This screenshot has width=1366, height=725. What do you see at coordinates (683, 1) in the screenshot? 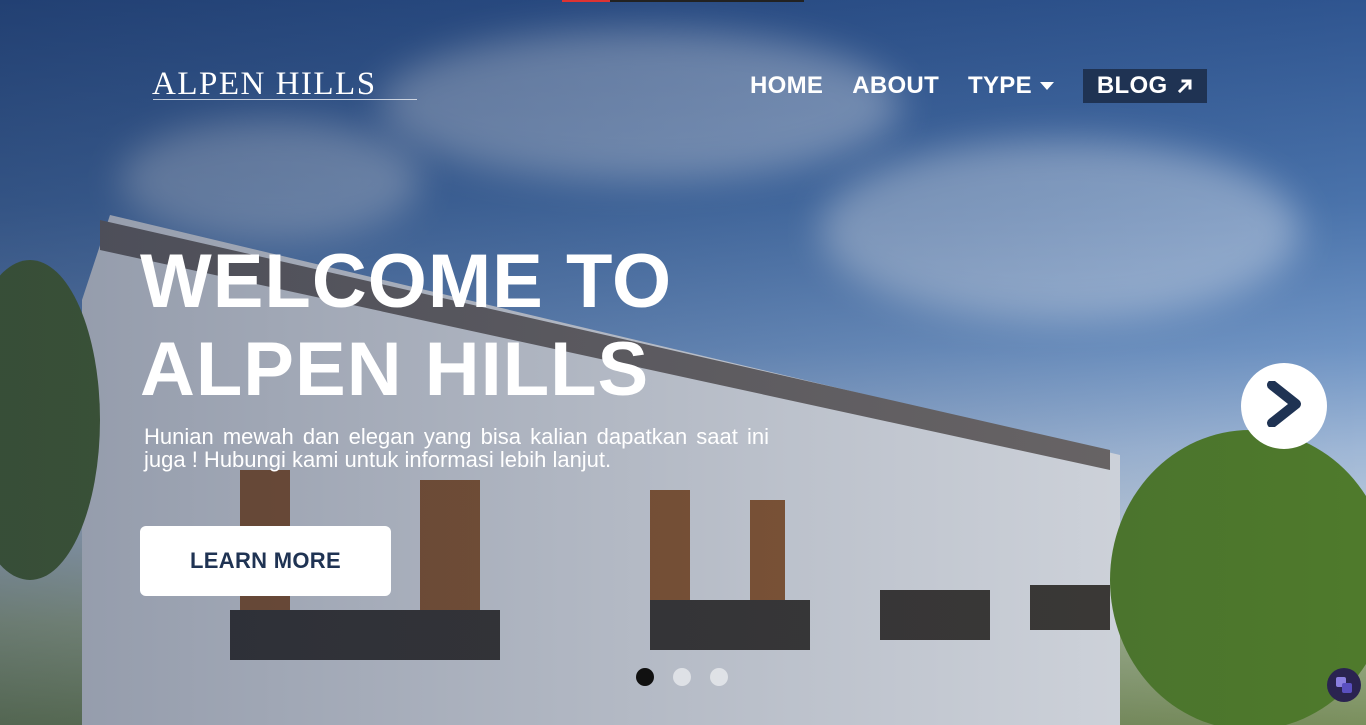
I see `top-progress-strip` at bounding box center [683, 1].